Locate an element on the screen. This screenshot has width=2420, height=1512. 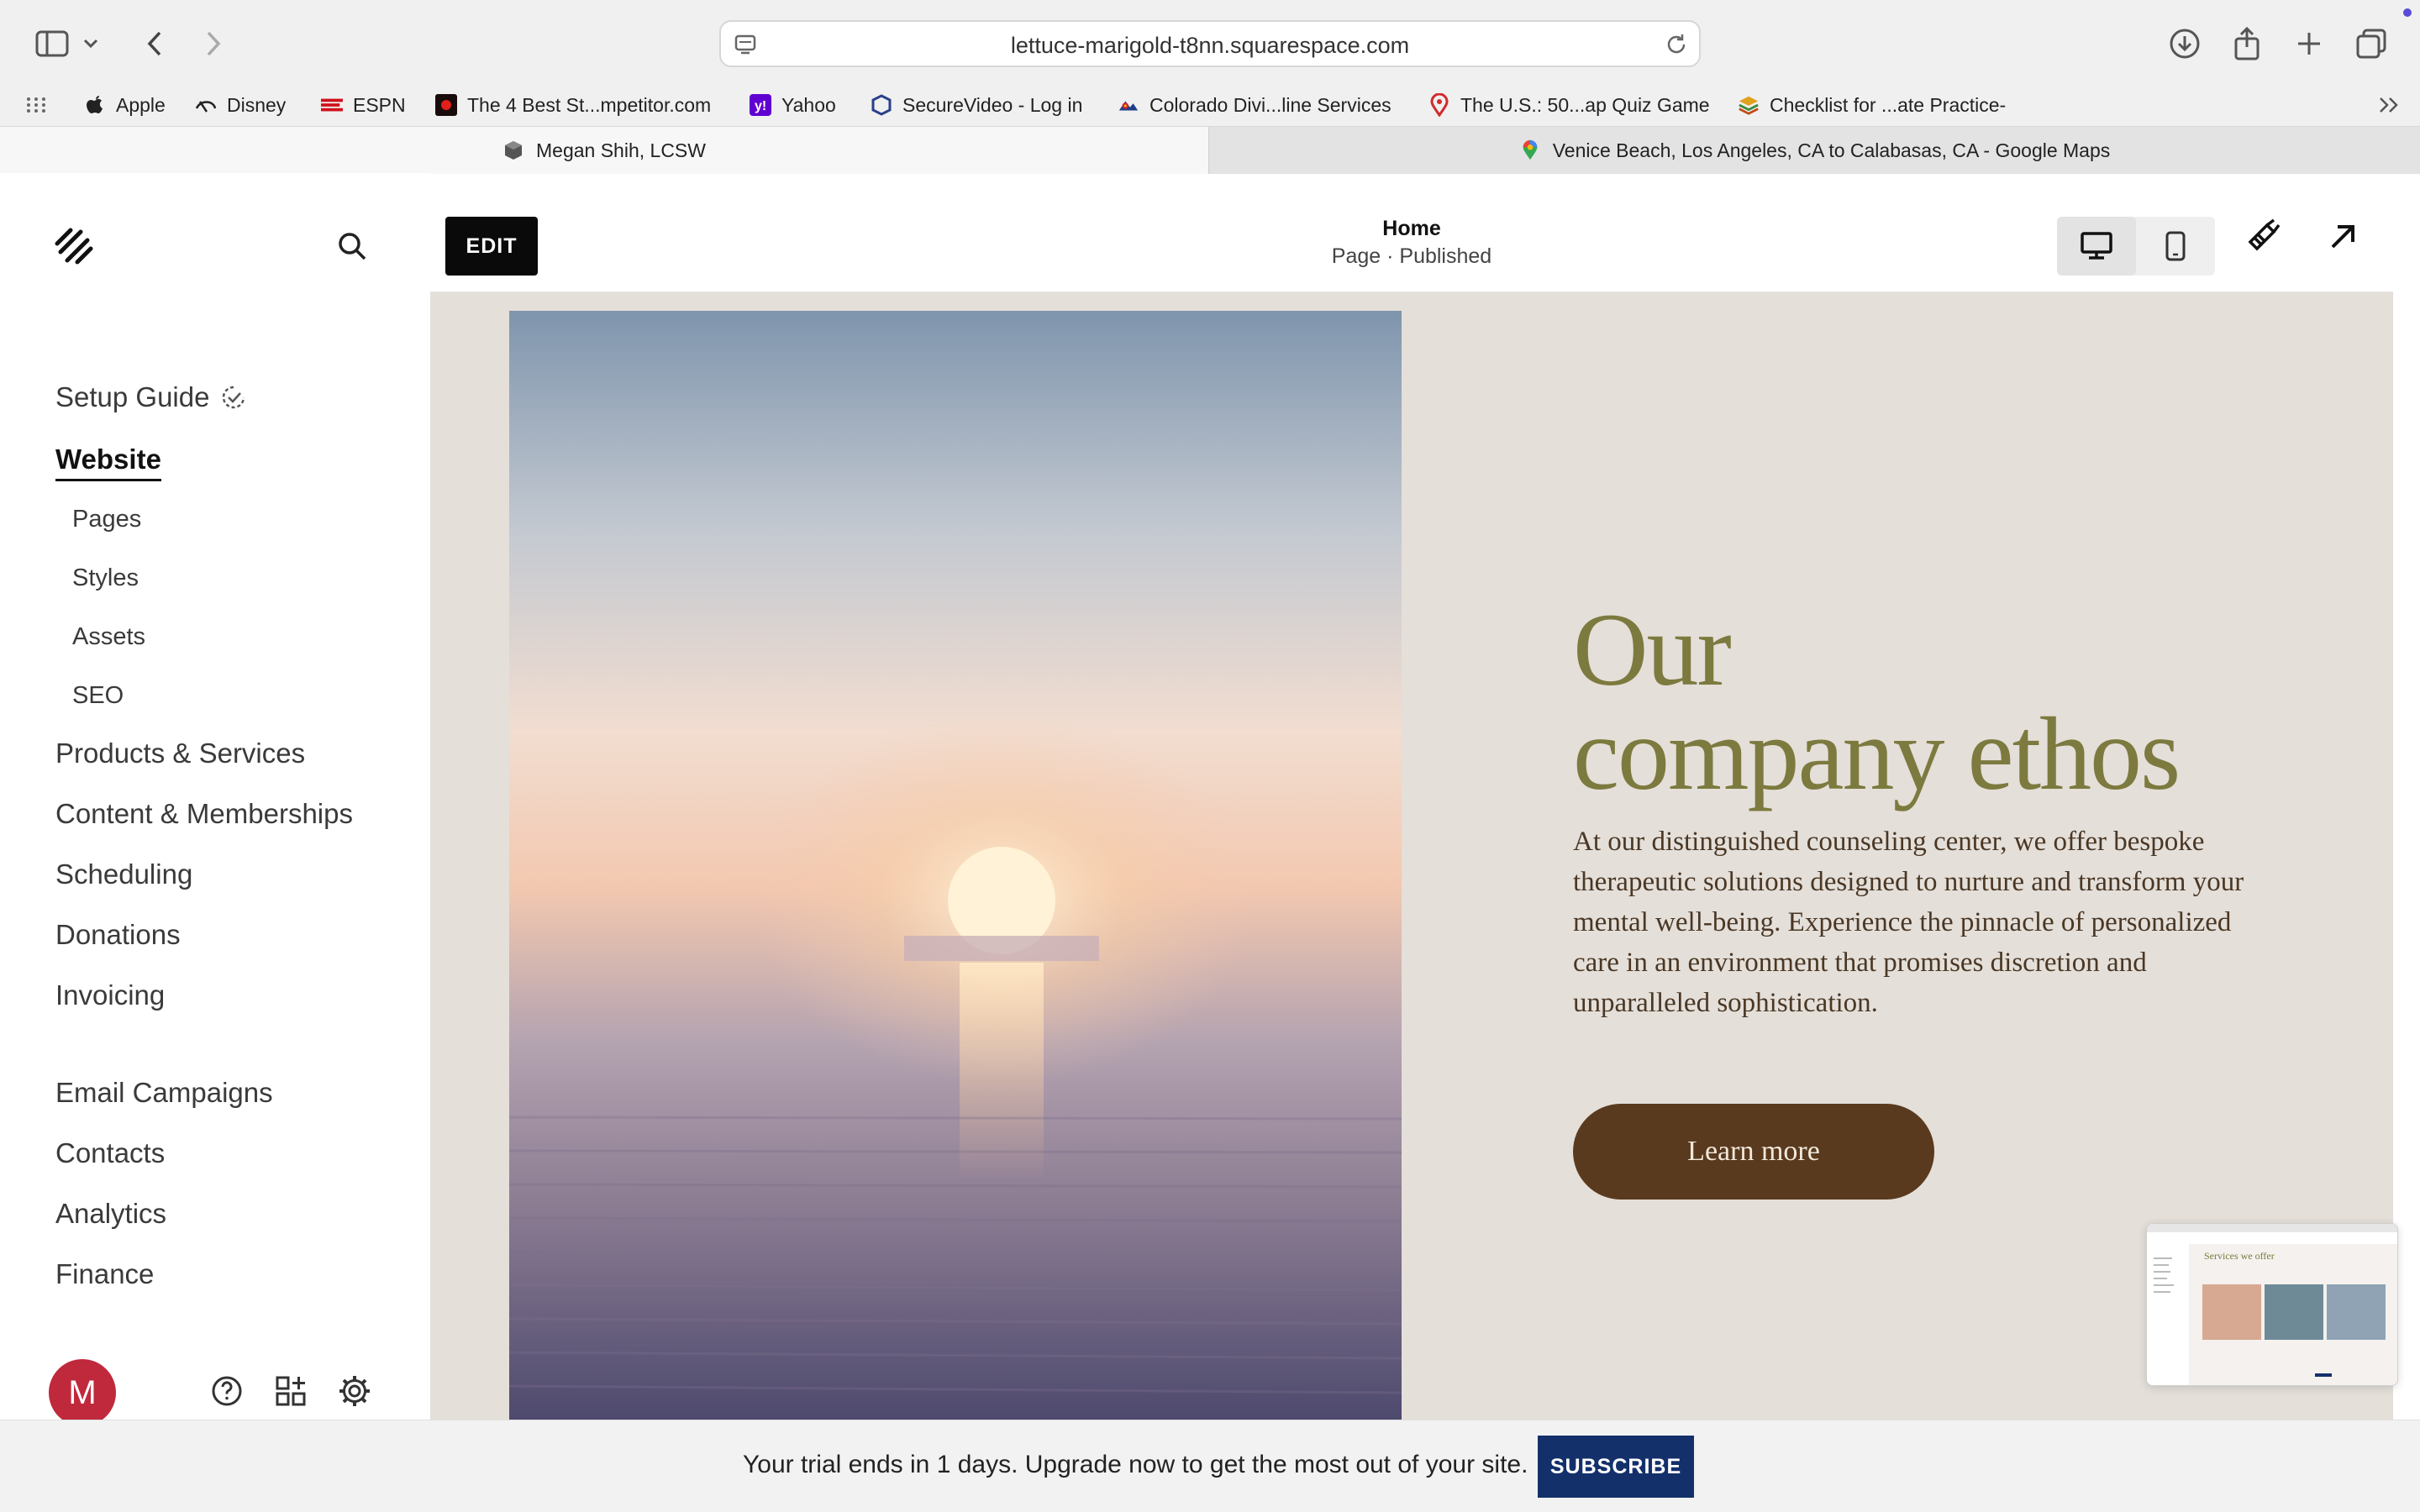
browser-toolbar: lettuce-marigold-t8nn.squarespace.com is located at coordinates (1210, 43).